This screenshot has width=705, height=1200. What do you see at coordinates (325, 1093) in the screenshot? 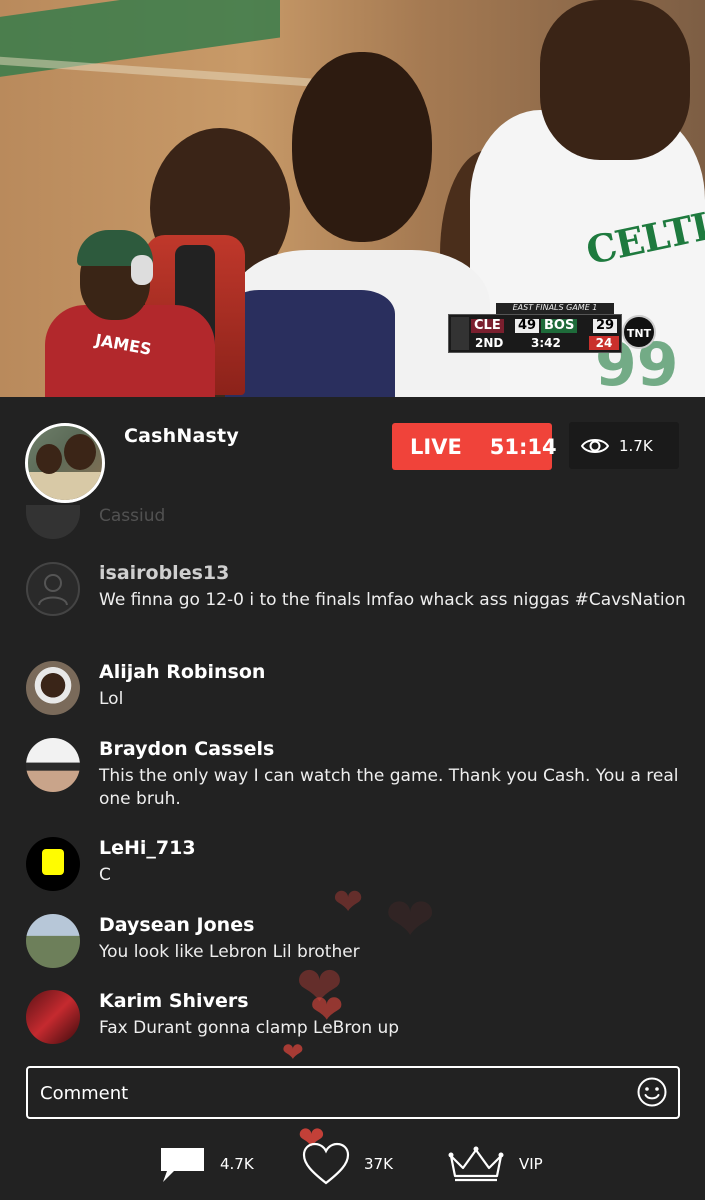
I see `comment-input` at bounding box center [325, 1093].